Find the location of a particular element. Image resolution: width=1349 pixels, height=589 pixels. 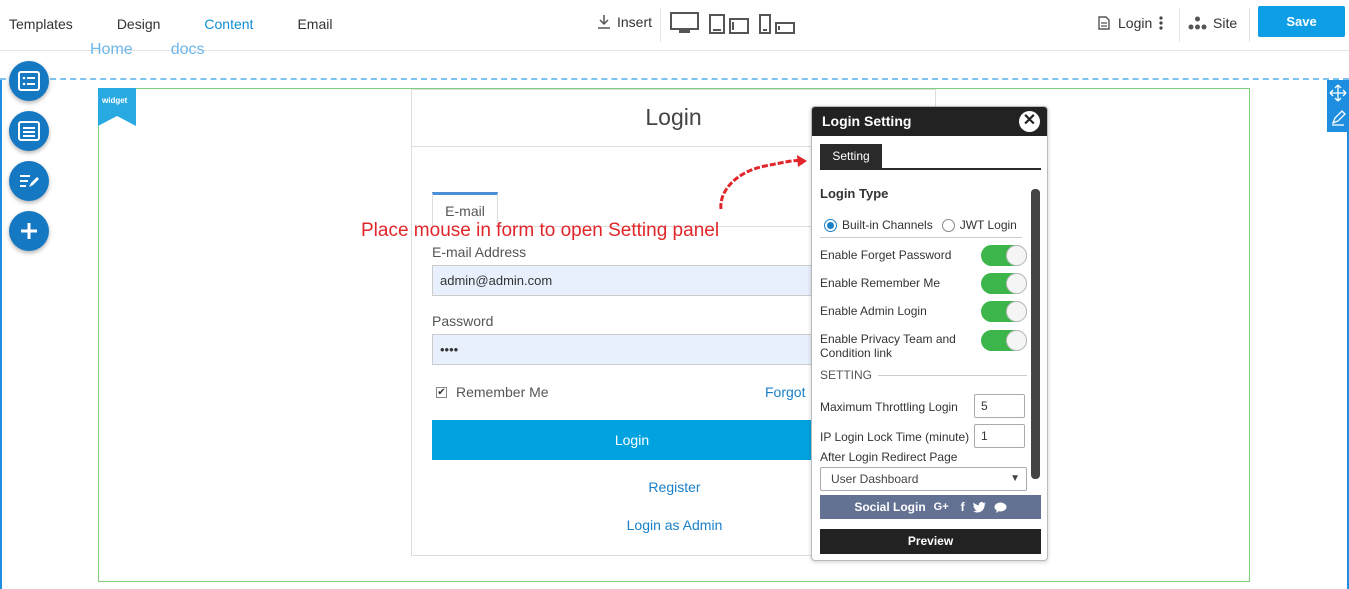

insert-label: Insert is located at coordinates (635, 22).